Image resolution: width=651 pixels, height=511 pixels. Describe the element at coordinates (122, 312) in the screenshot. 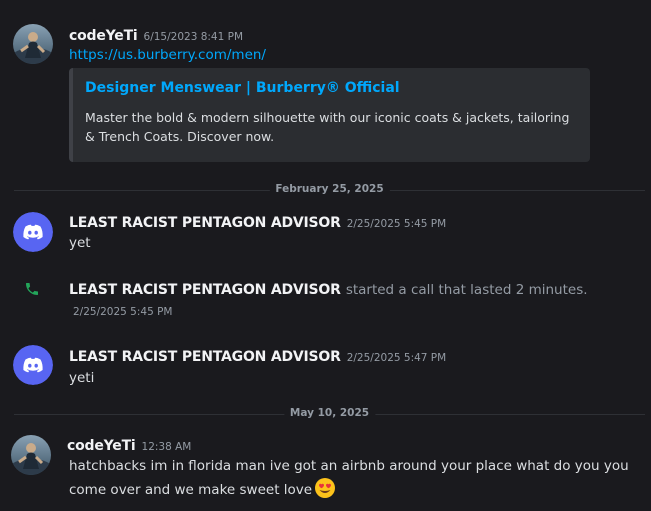

I see `call-timestamp: 2/25/2025 5:45 PM` at that location.